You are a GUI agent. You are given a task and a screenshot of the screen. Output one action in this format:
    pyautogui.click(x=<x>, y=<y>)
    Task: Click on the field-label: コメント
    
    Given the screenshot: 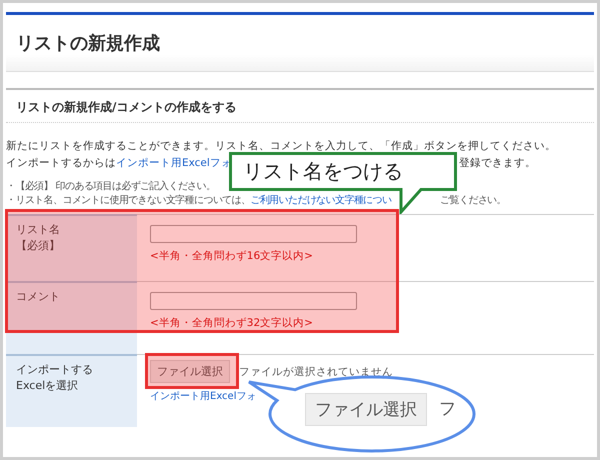 What is the action you would take?
    pyautogui.click(x=38, y=297)
    